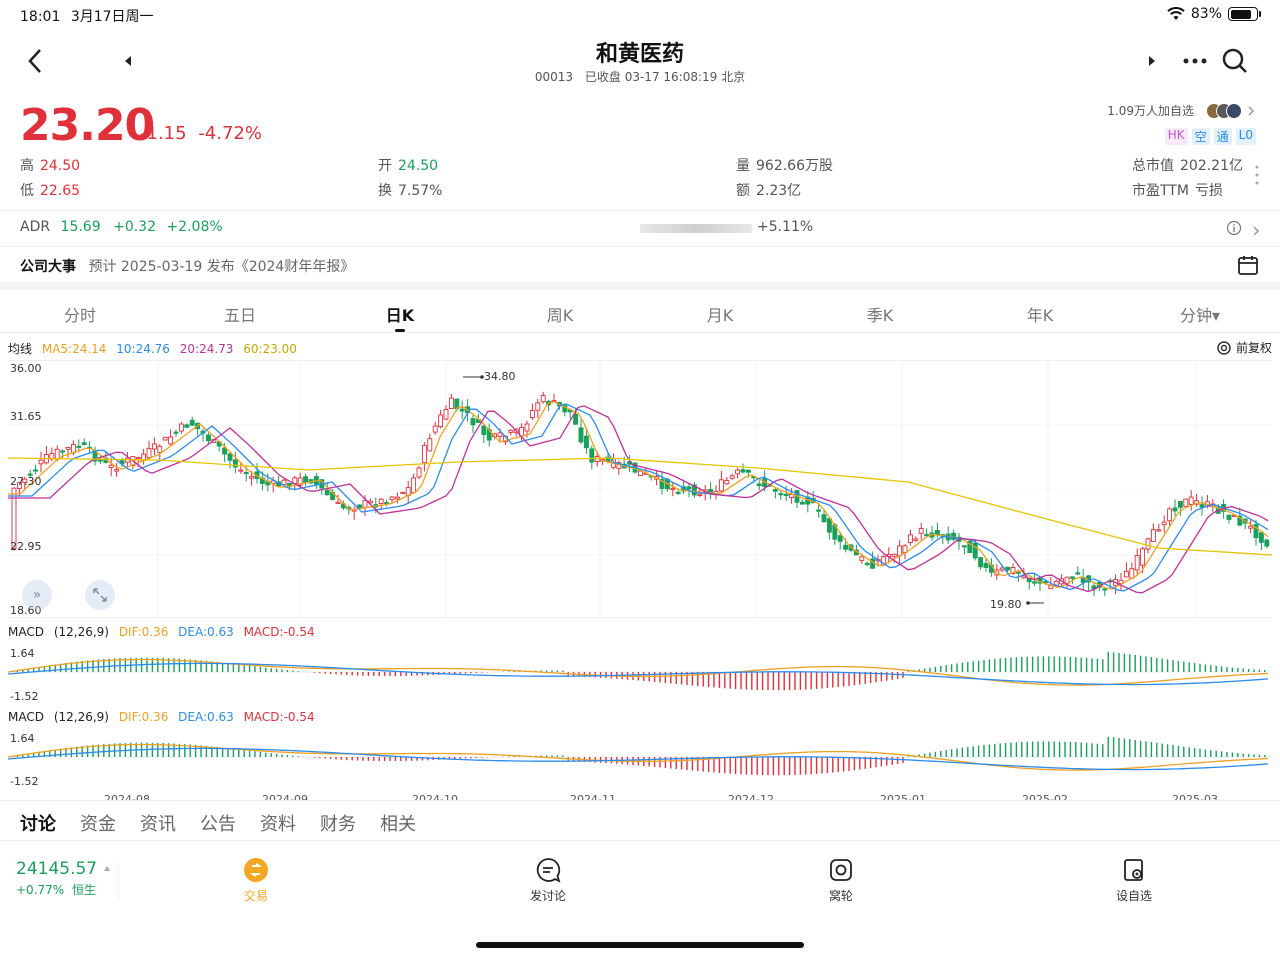 The height and width of the screenshot is (960, 1280). Describe the element at coordinates (1040, 311) in the screenshot. I see `period-tab: 年K` at that location.